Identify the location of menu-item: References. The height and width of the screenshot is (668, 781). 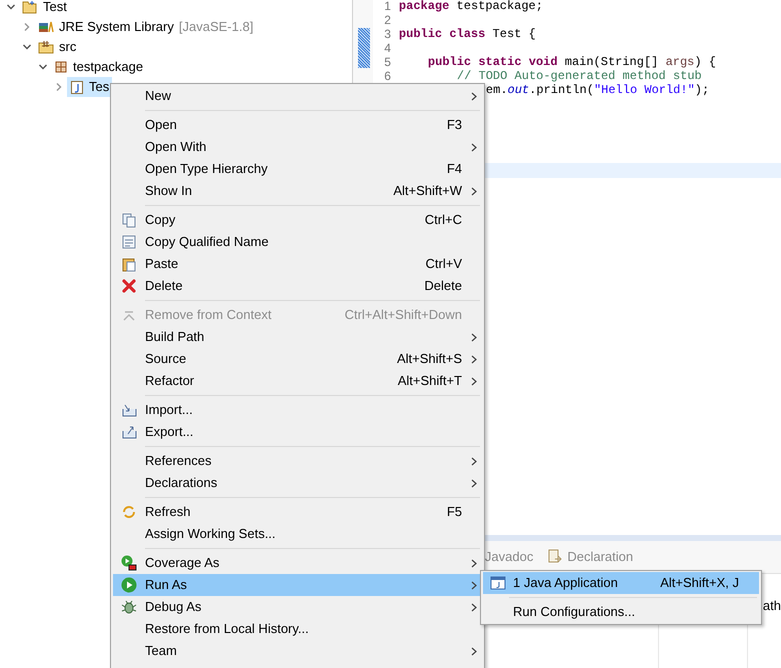
(297, 461).